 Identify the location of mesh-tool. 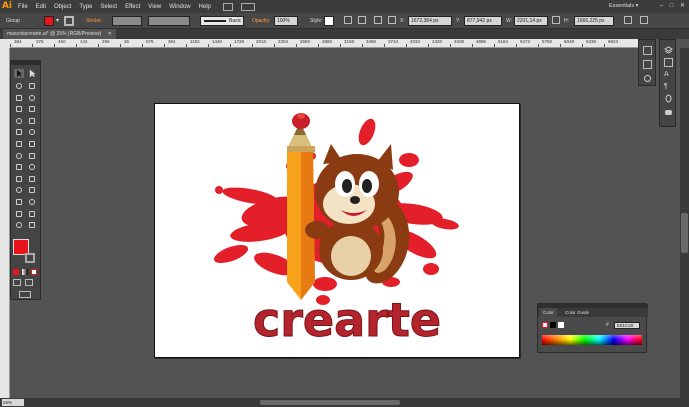
(19, 179).